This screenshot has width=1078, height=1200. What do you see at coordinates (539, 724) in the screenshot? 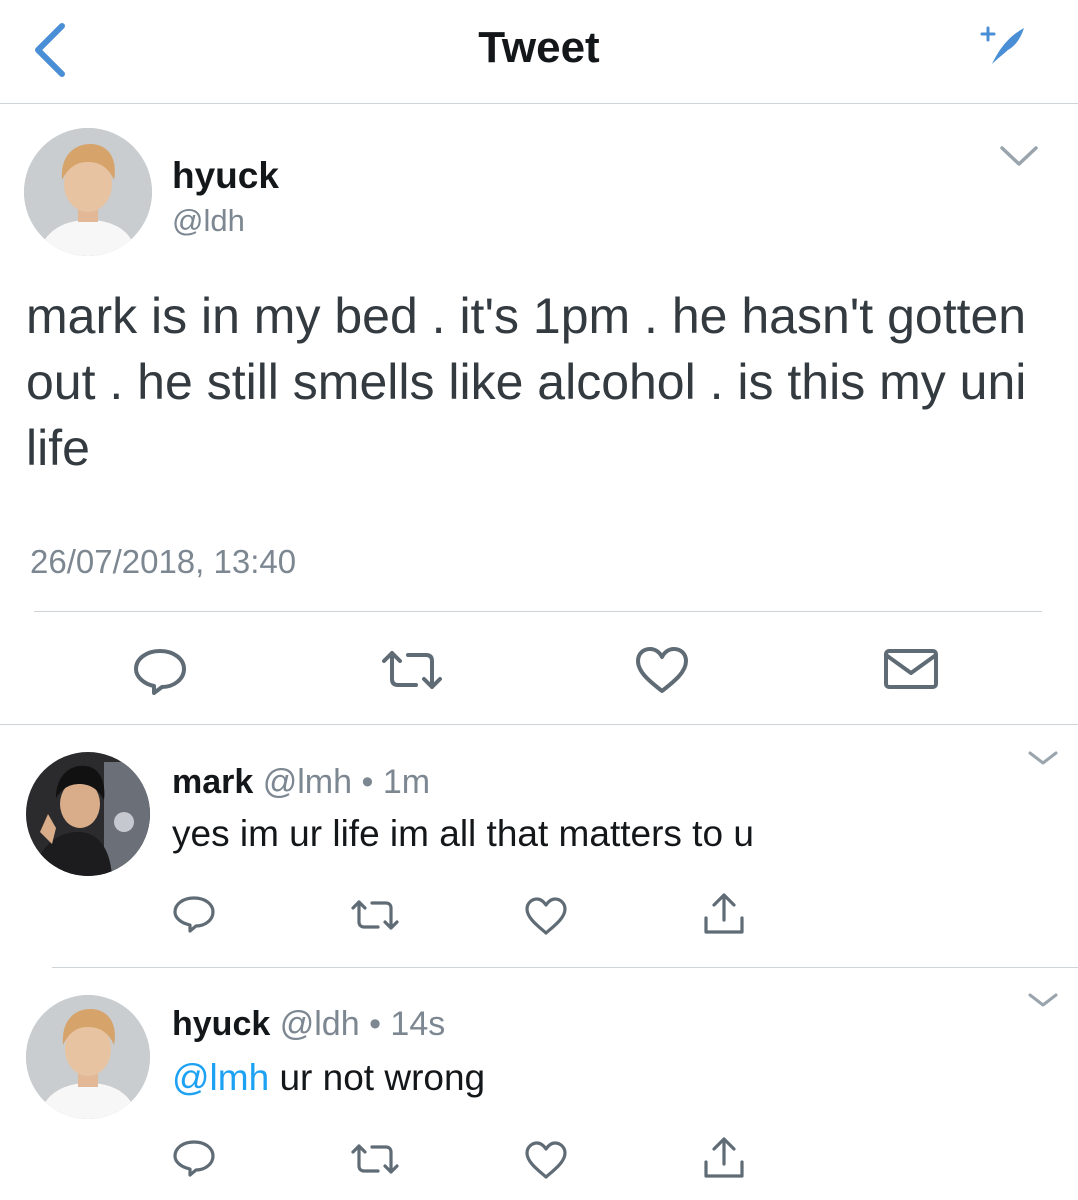
I see `section-divider` at bounding box center [539, 724].